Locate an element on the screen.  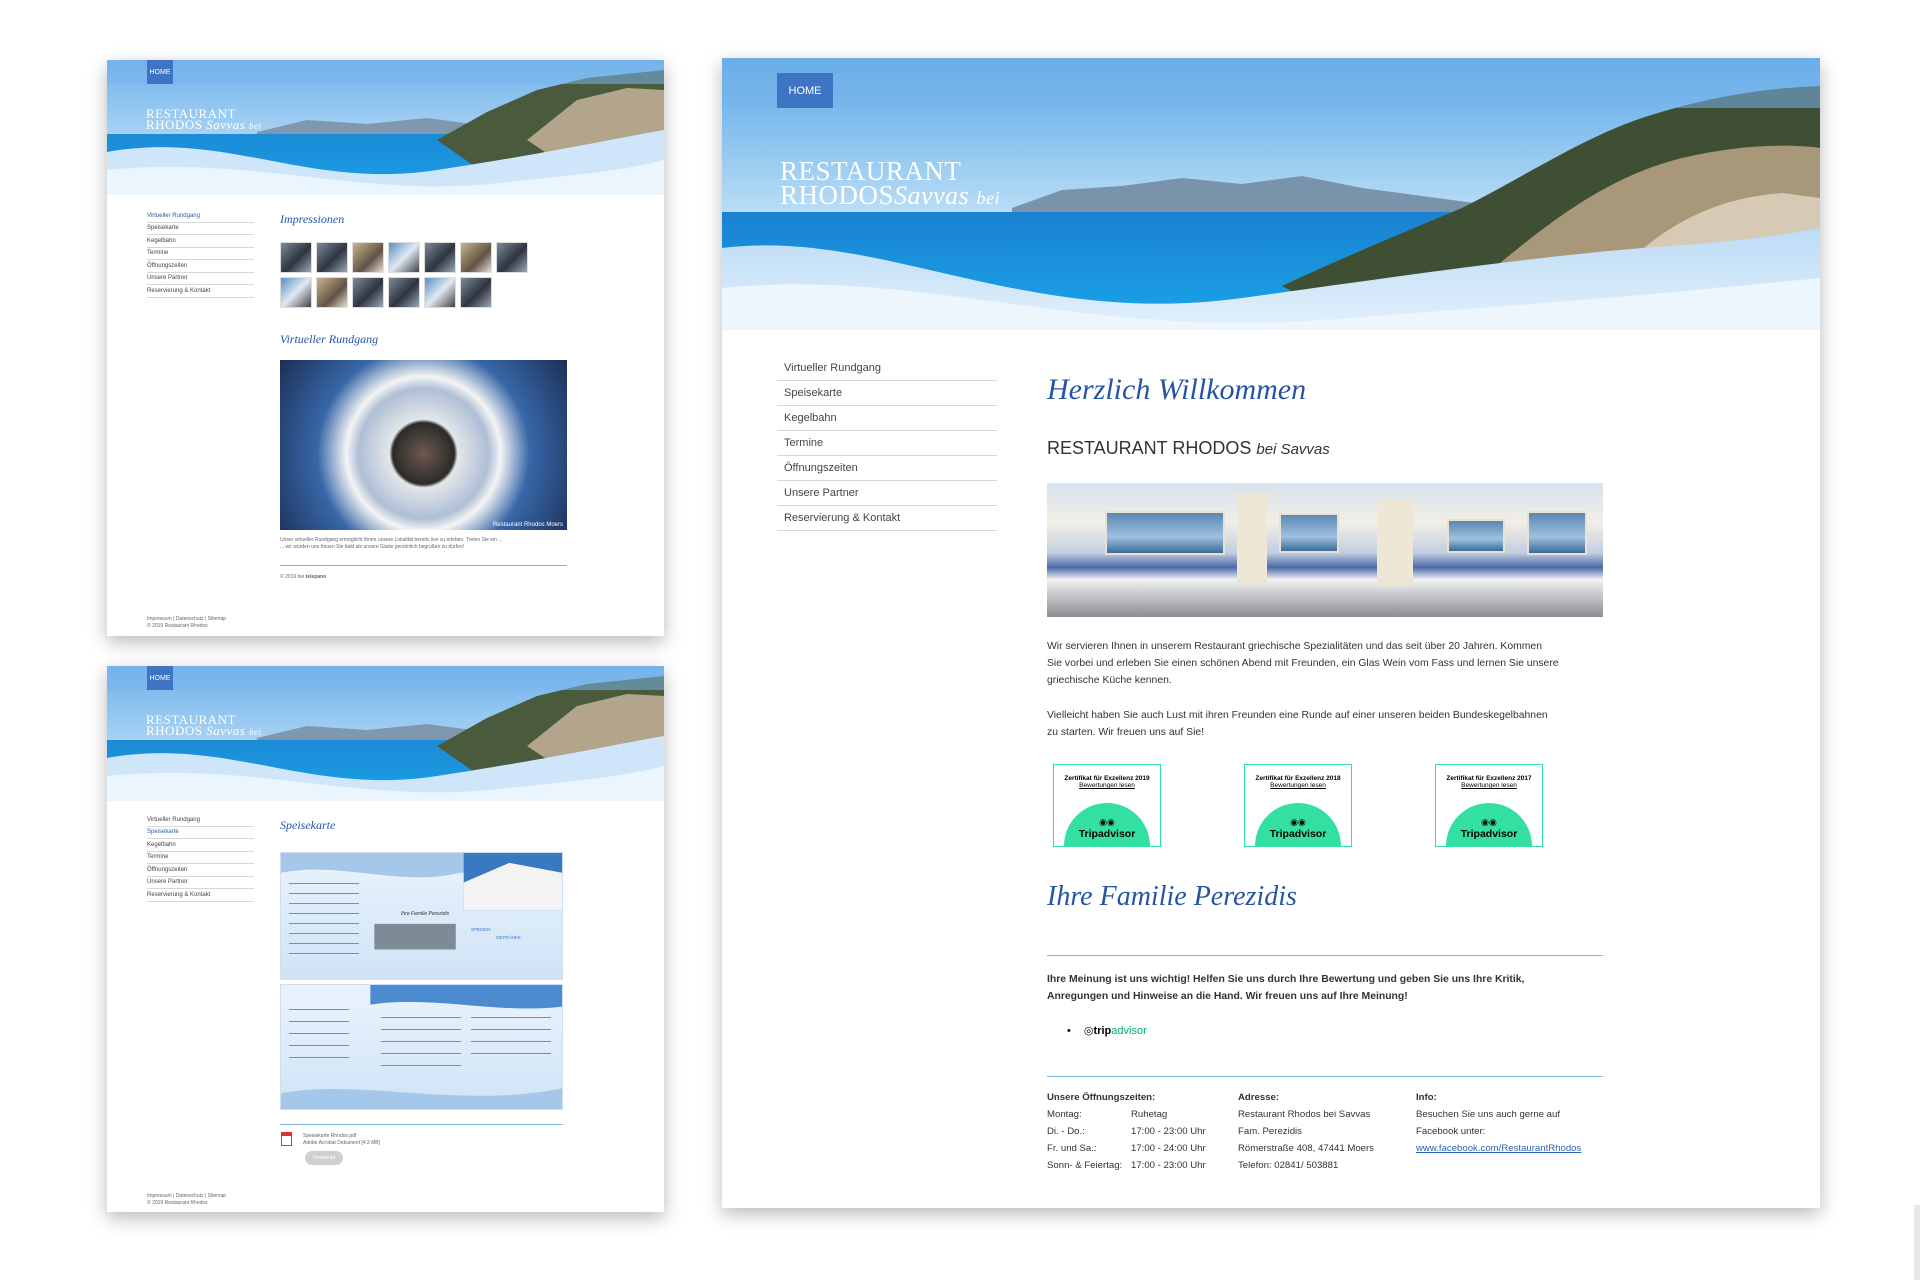
menu-page-2-image is located at coordinates (421, 1047).